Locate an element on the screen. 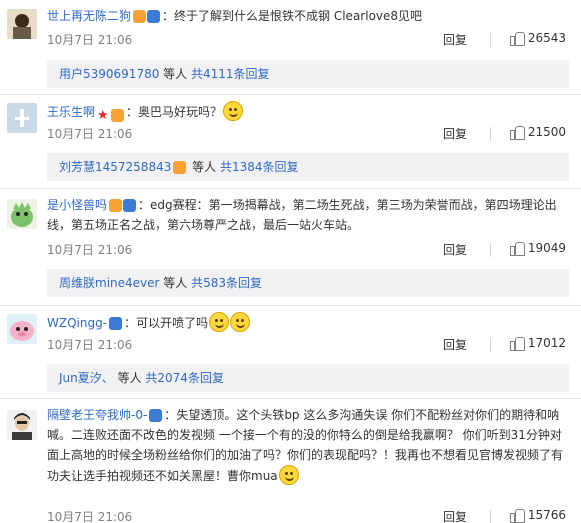 The image size is (581, 523). like-button: 19049 is located at coordinates (537, 248).